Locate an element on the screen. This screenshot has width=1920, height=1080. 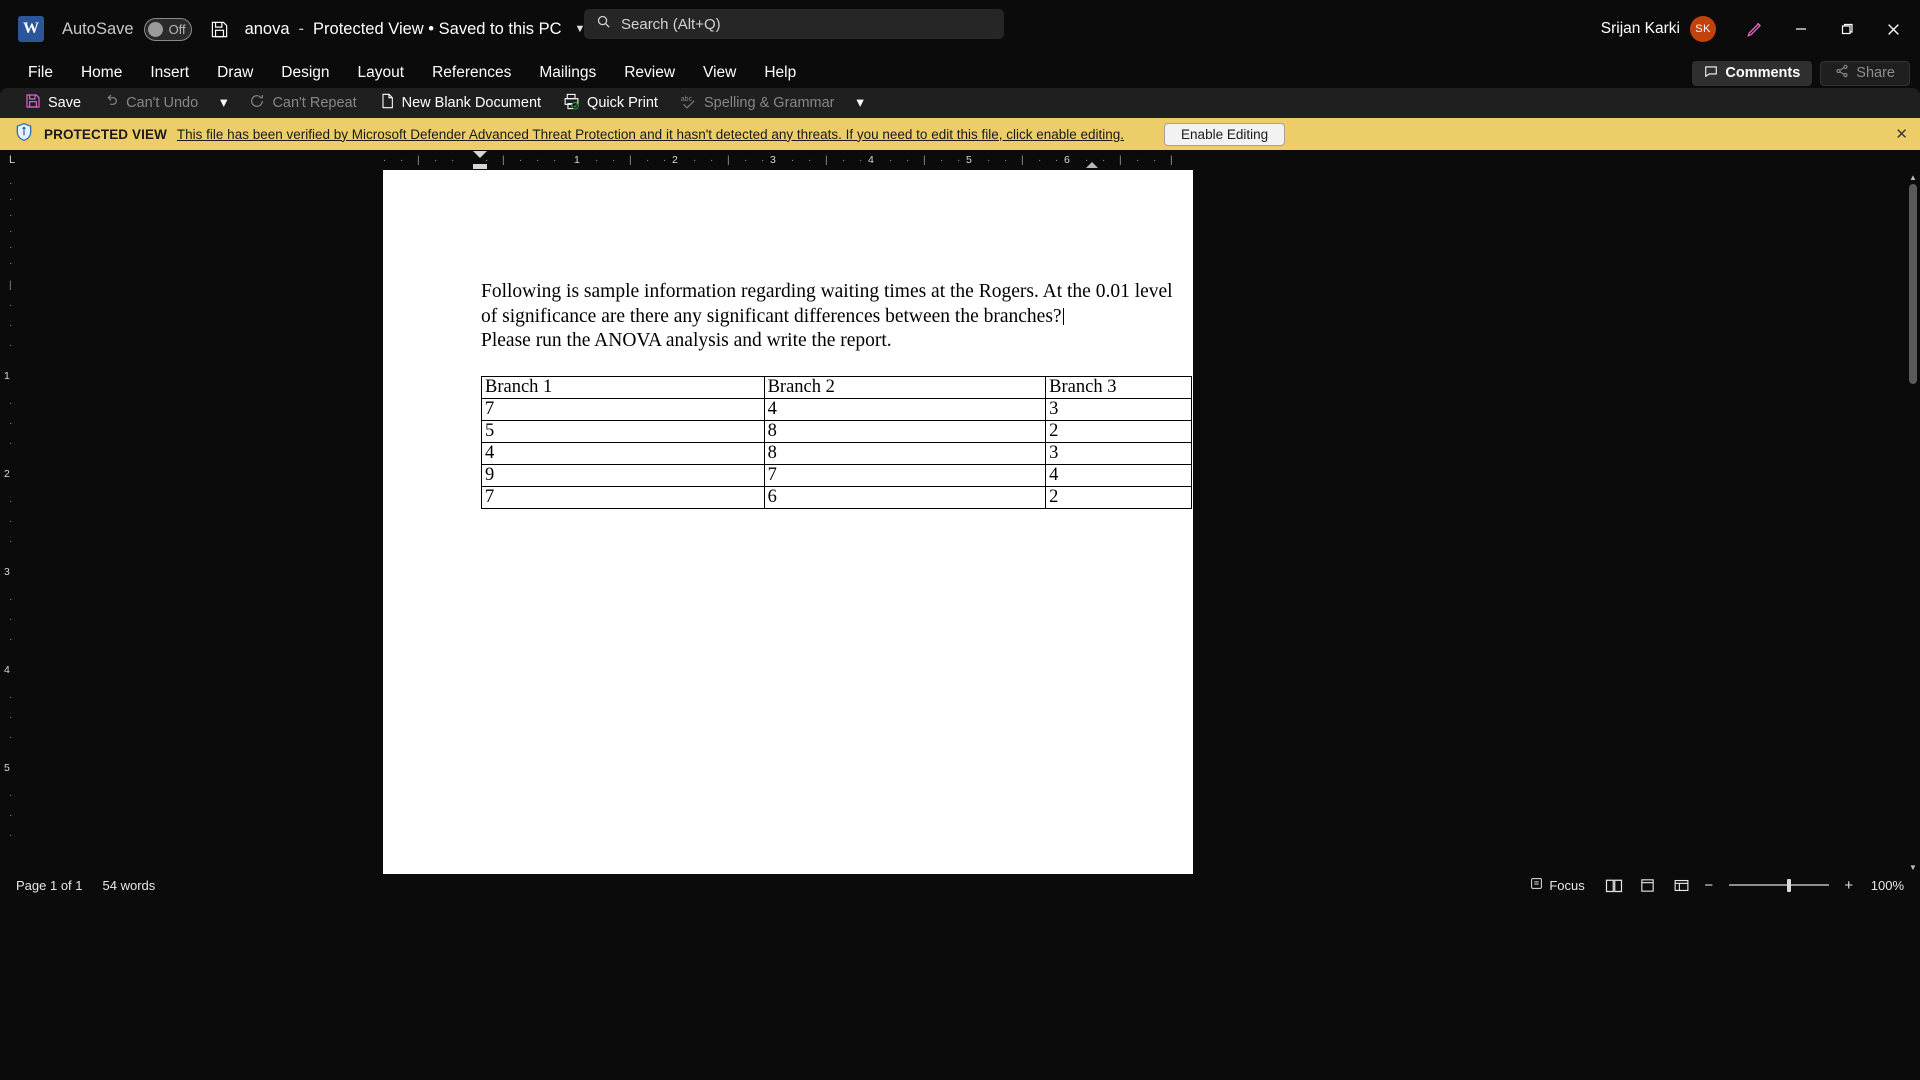
info-shield-icon is located at coordinates (24, 134).